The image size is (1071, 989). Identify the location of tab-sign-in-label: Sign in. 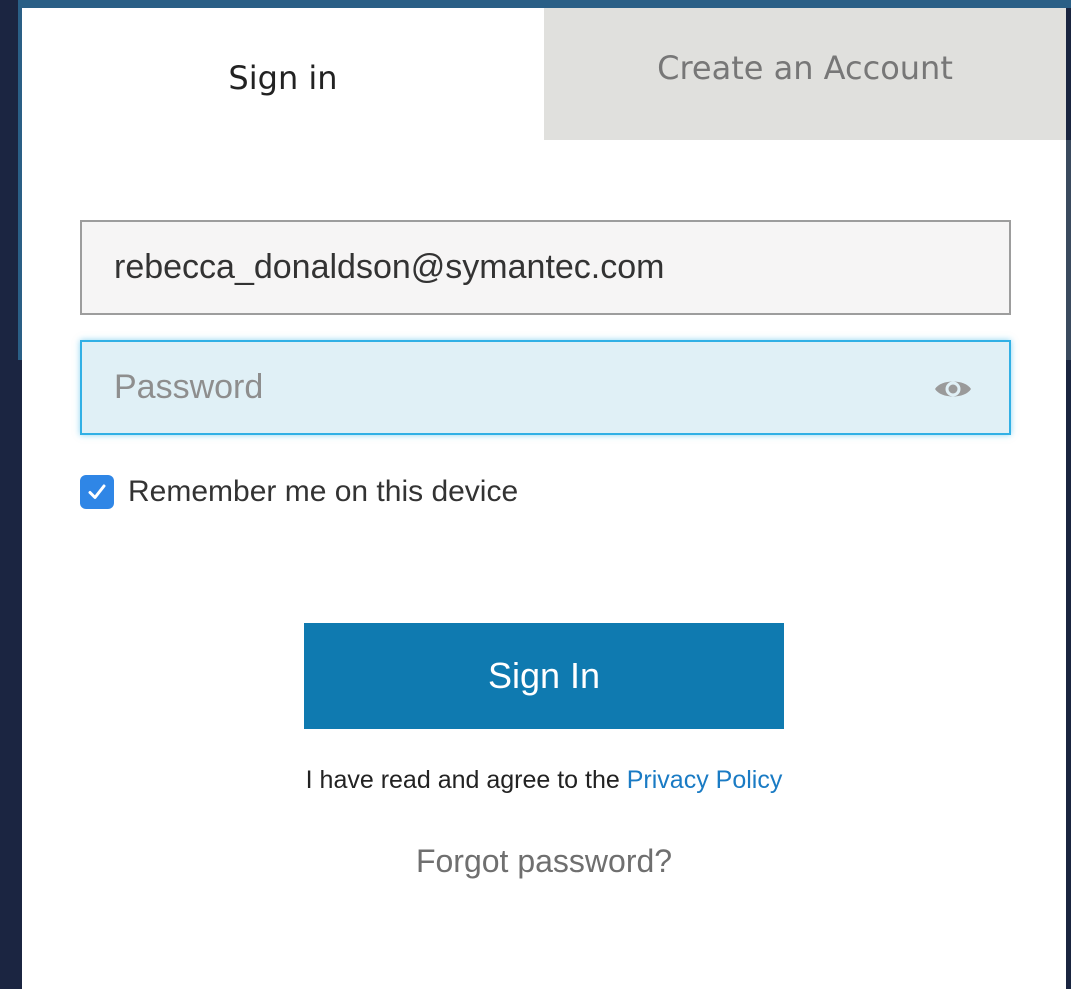
(283, 78).